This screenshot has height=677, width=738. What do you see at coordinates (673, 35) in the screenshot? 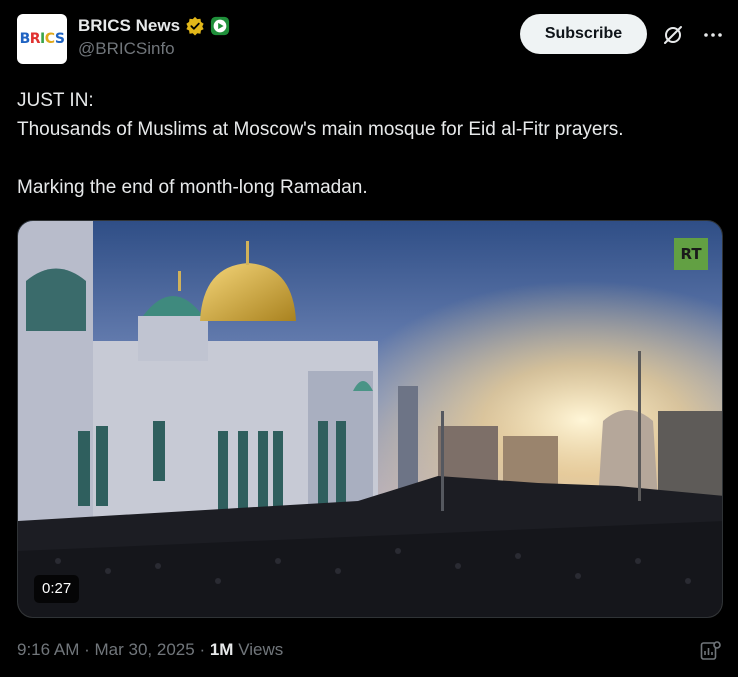
I see `grok-icon` at bounding box center [673, 35].